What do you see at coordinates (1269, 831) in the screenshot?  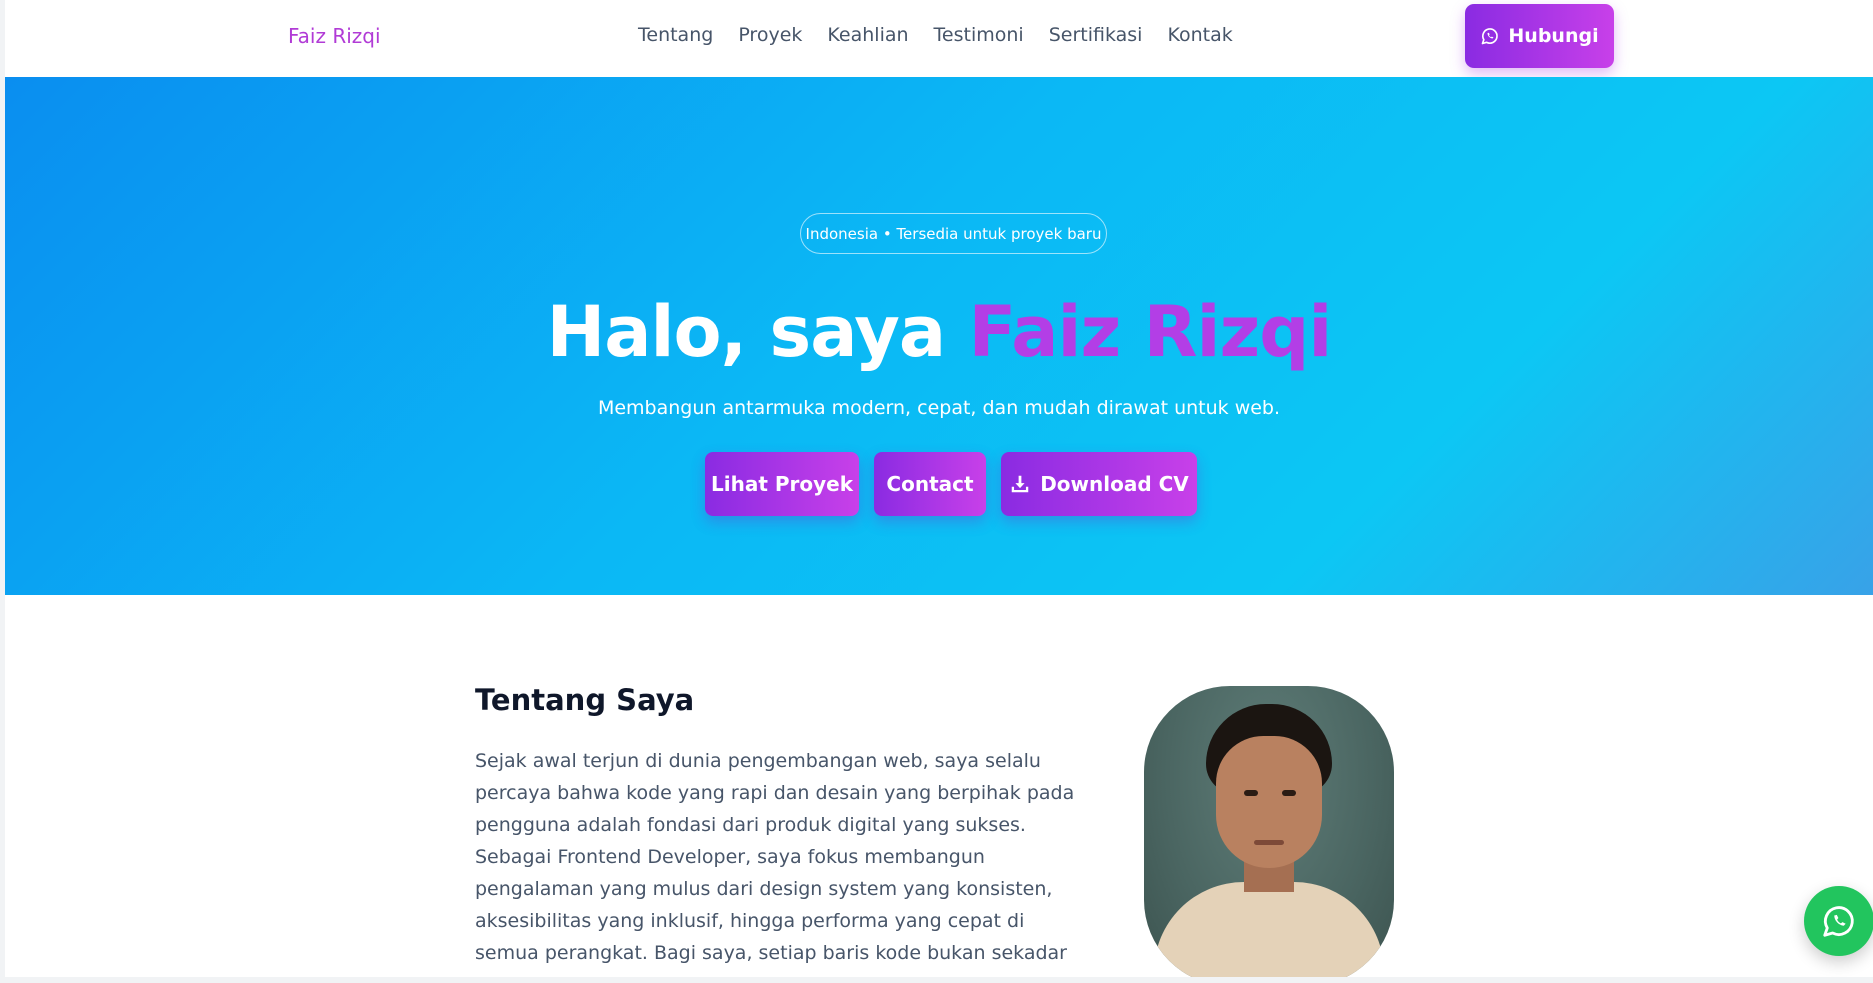 I see `profile-photo` at bounding box center [1269, 831].